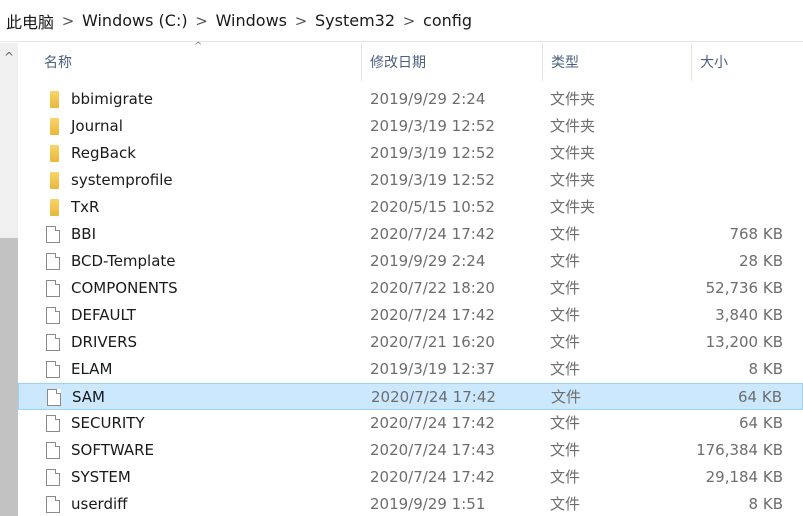  I want to click on column-header-type: 类型, so click(616, 62).